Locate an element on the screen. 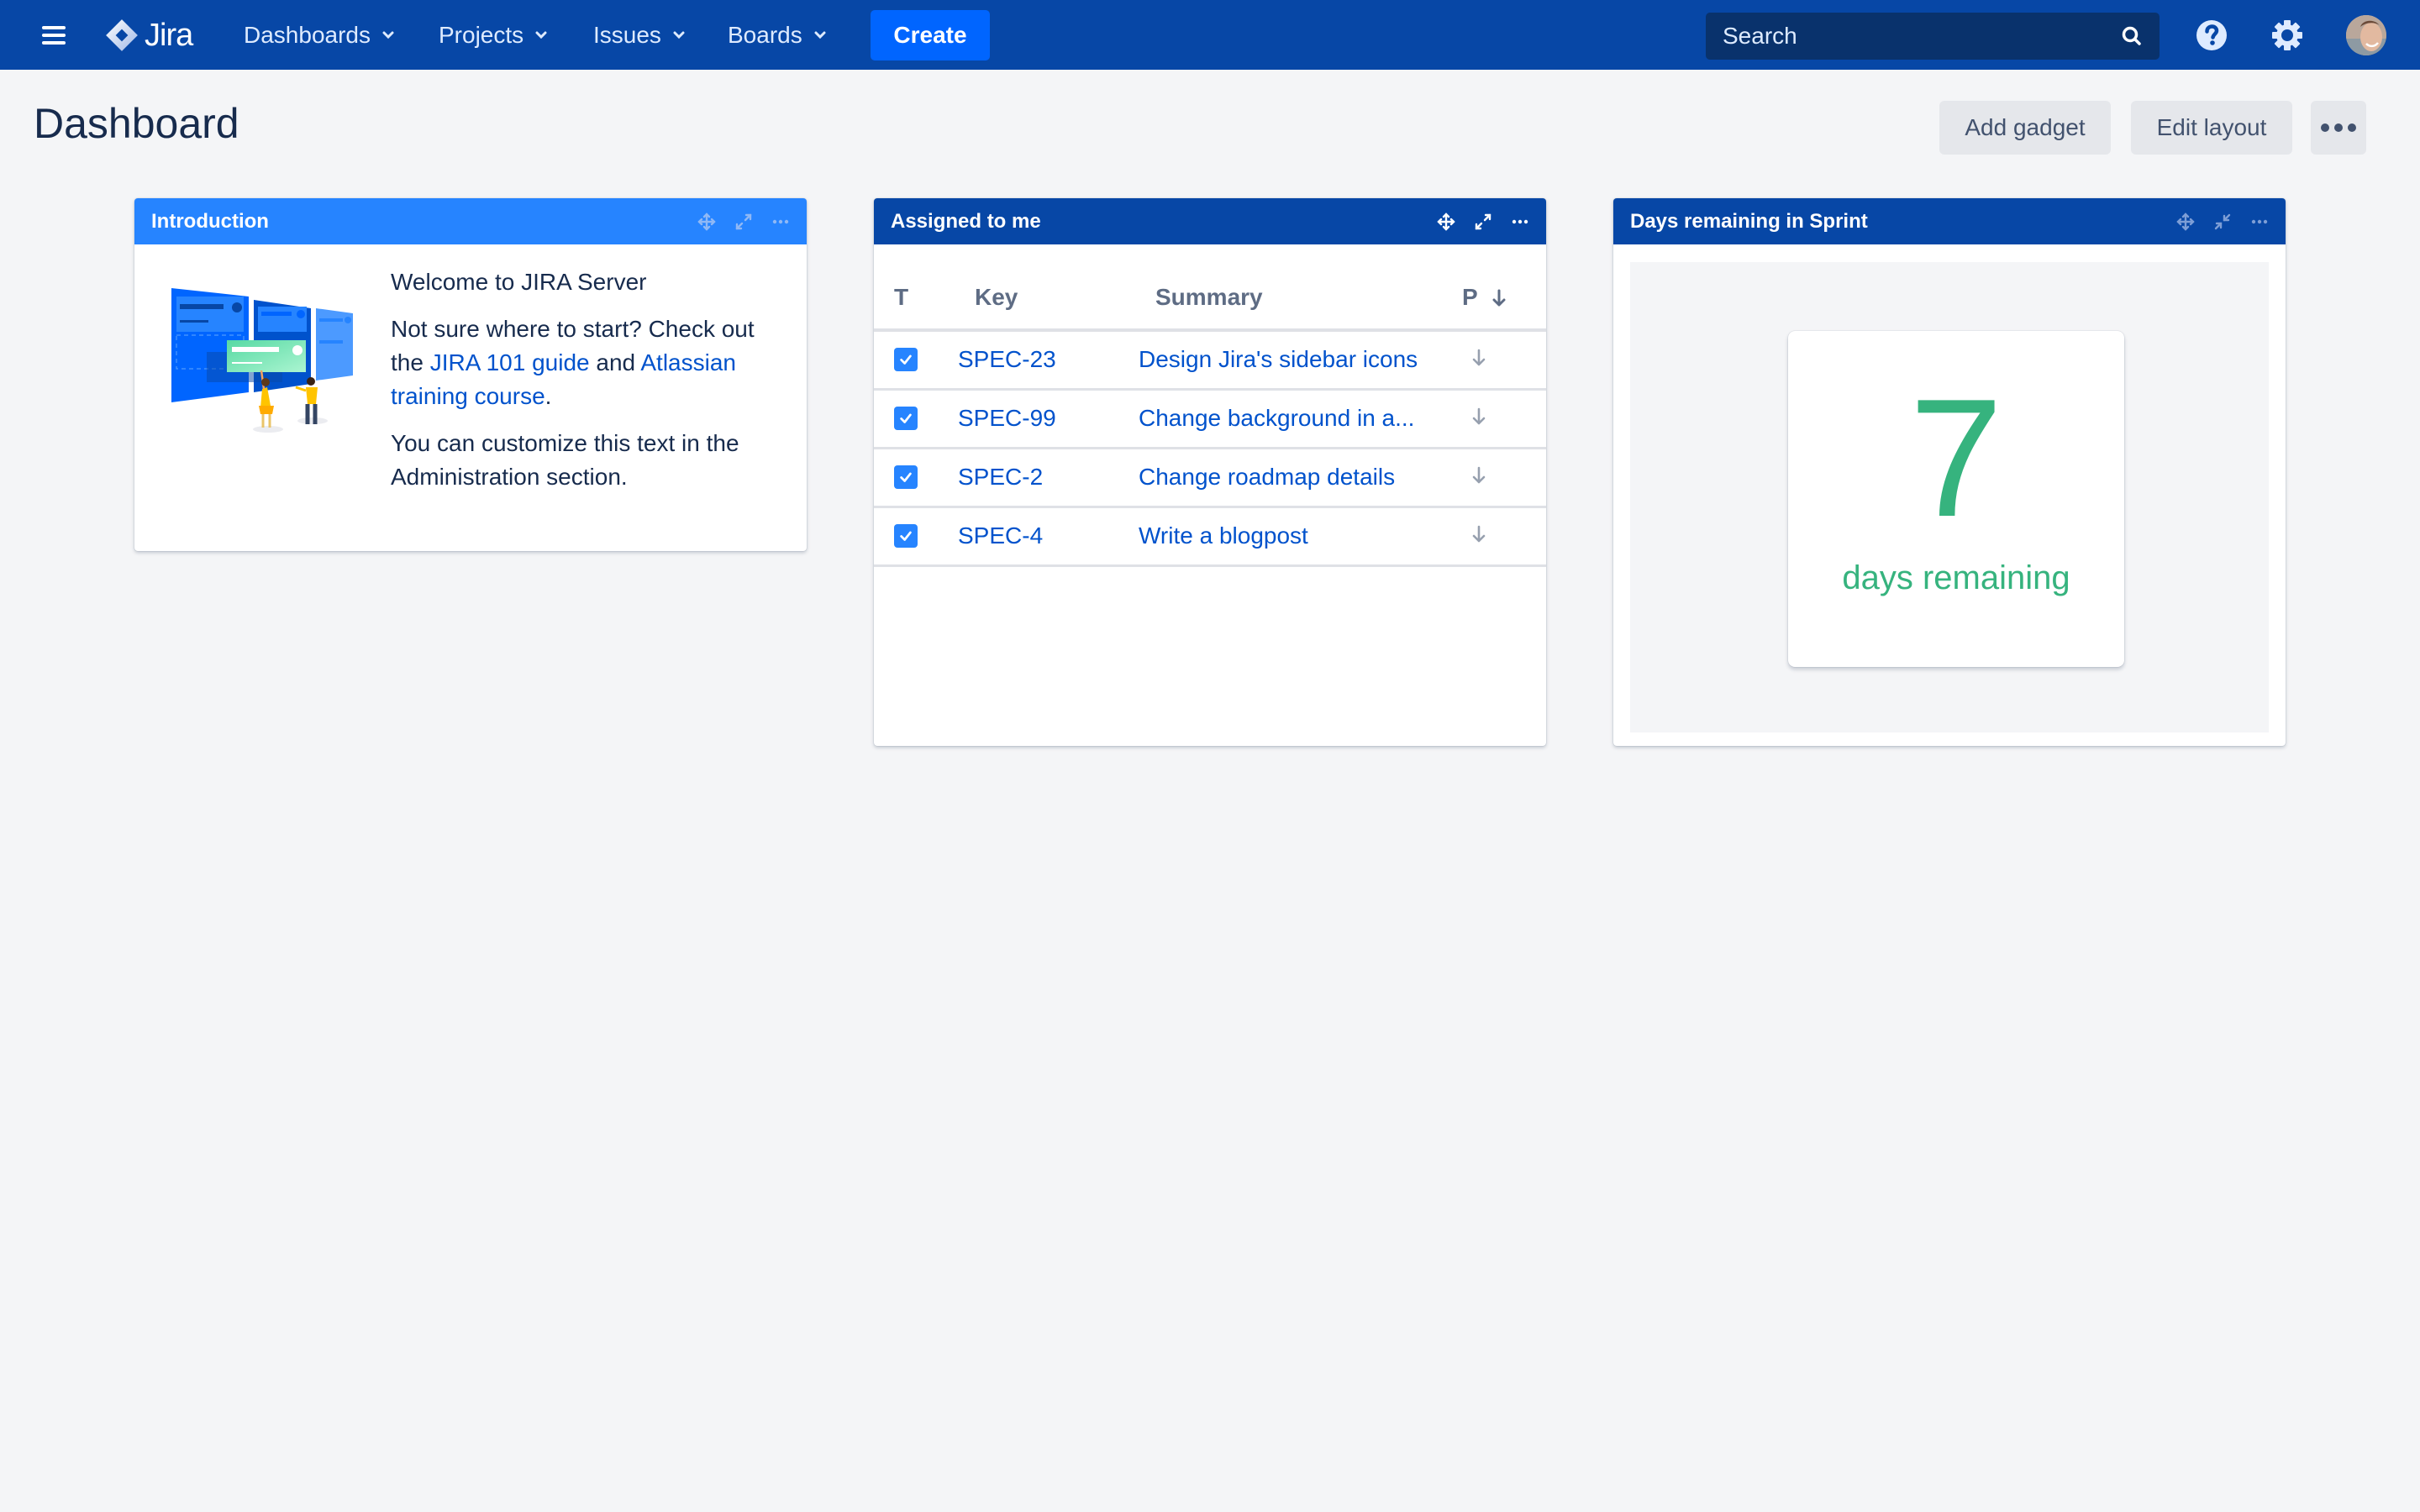  days-remaining-label: days remaining is located at coordinates (1956, 577).